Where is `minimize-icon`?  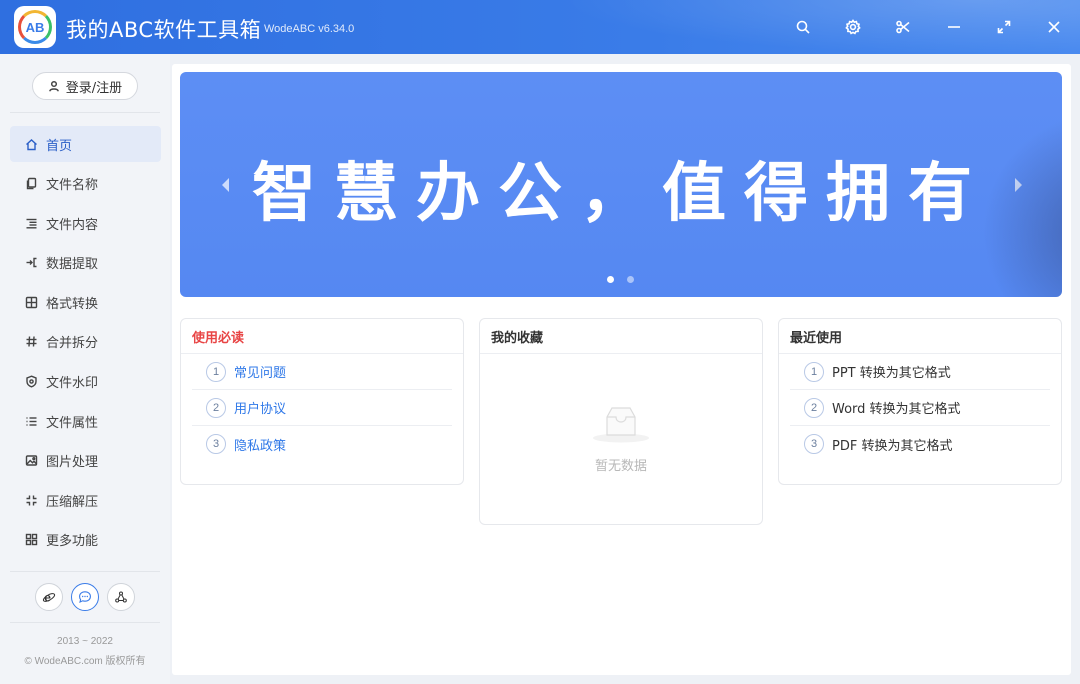 minimize-icon is located at coordinates (954, 27).